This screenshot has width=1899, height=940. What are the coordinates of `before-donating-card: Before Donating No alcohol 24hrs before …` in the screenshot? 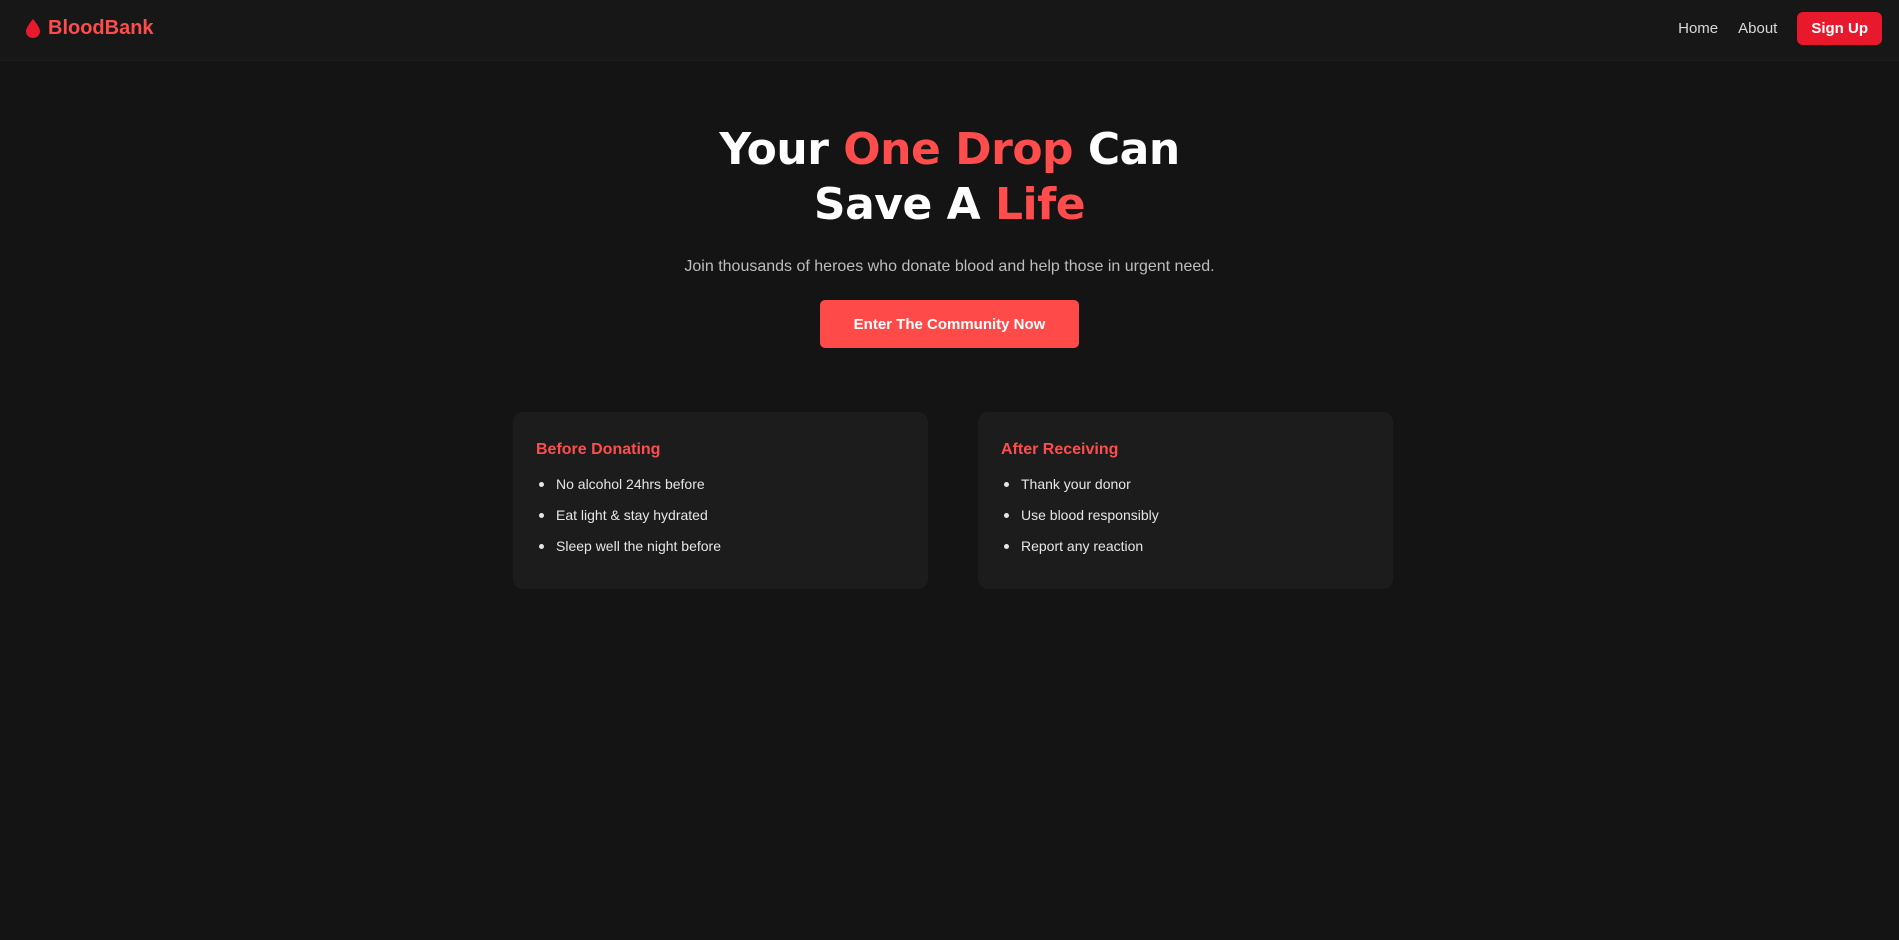 It's located at (720, 500).